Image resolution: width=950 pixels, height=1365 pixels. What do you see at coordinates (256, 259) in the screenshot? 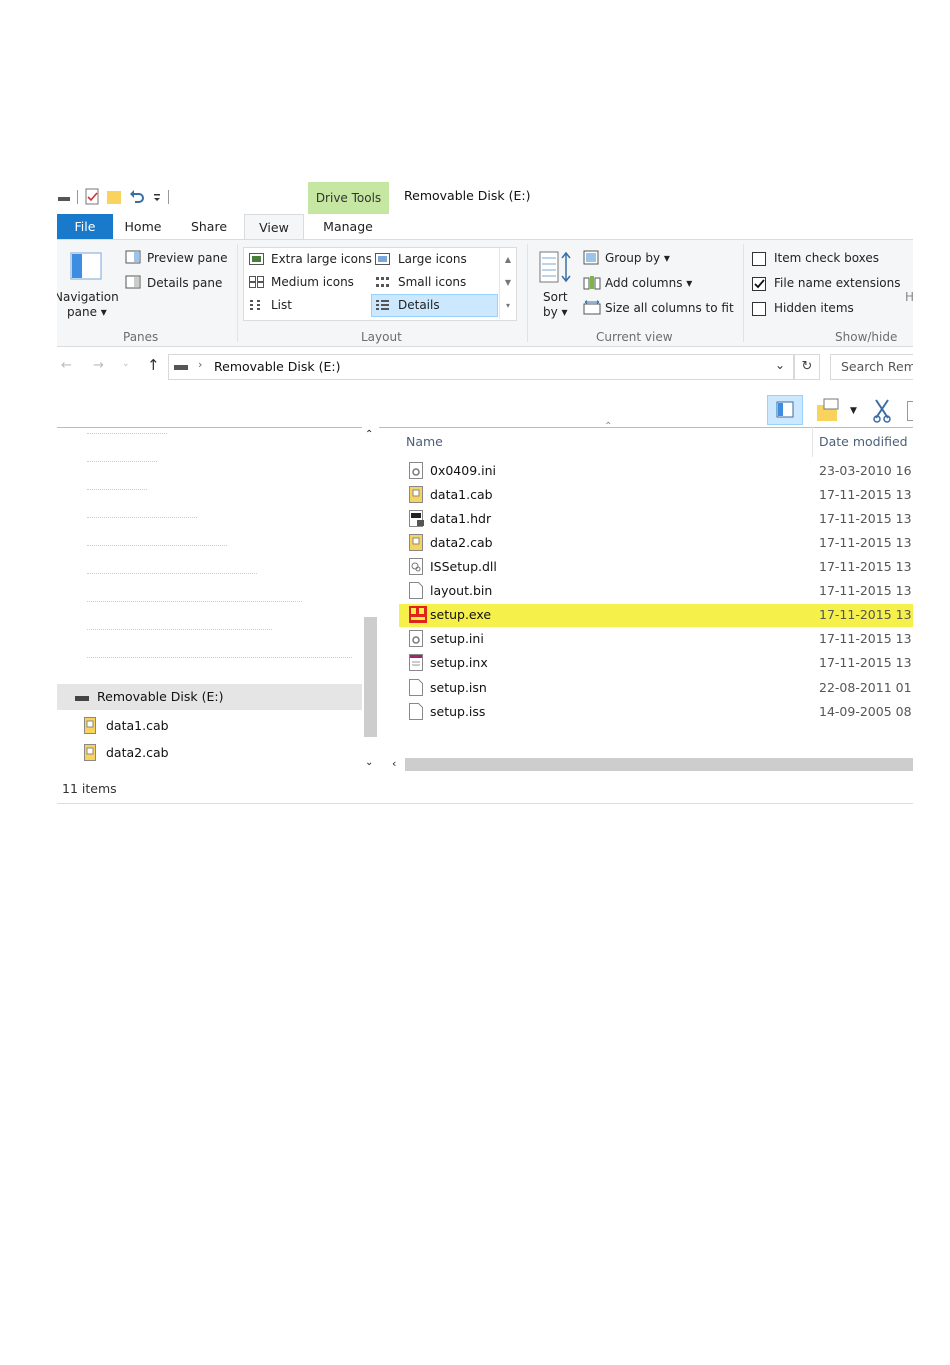
I see `extra-large-icons-icon` at bounding box center [256, 259].